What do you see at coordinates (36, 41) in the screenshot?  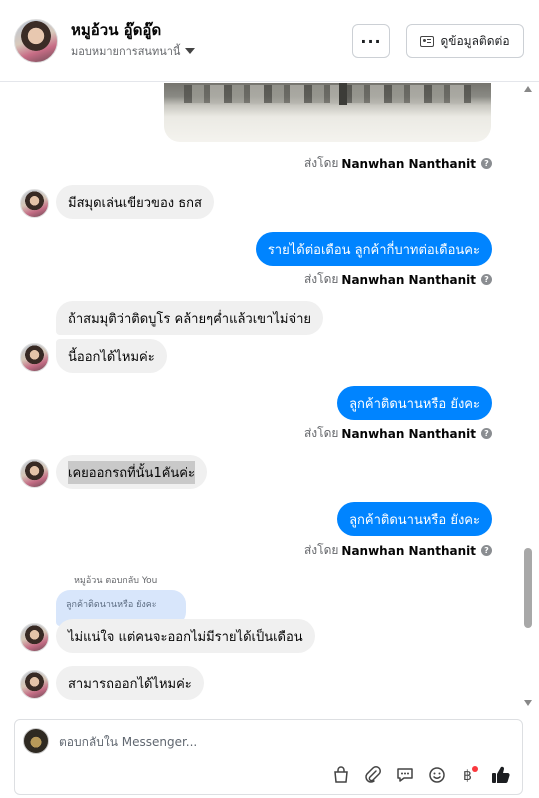 I see `contact-avatar` at bounding box center [36, 41].